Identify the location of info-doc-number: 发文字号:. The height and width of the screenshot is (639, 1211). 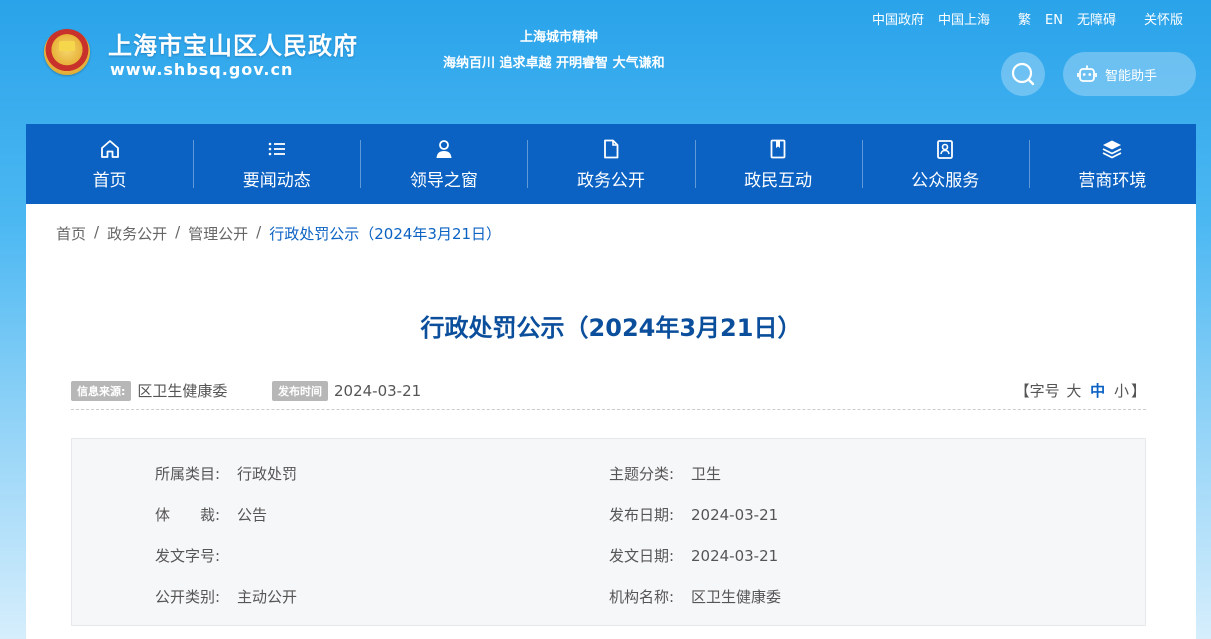
(196, 555).